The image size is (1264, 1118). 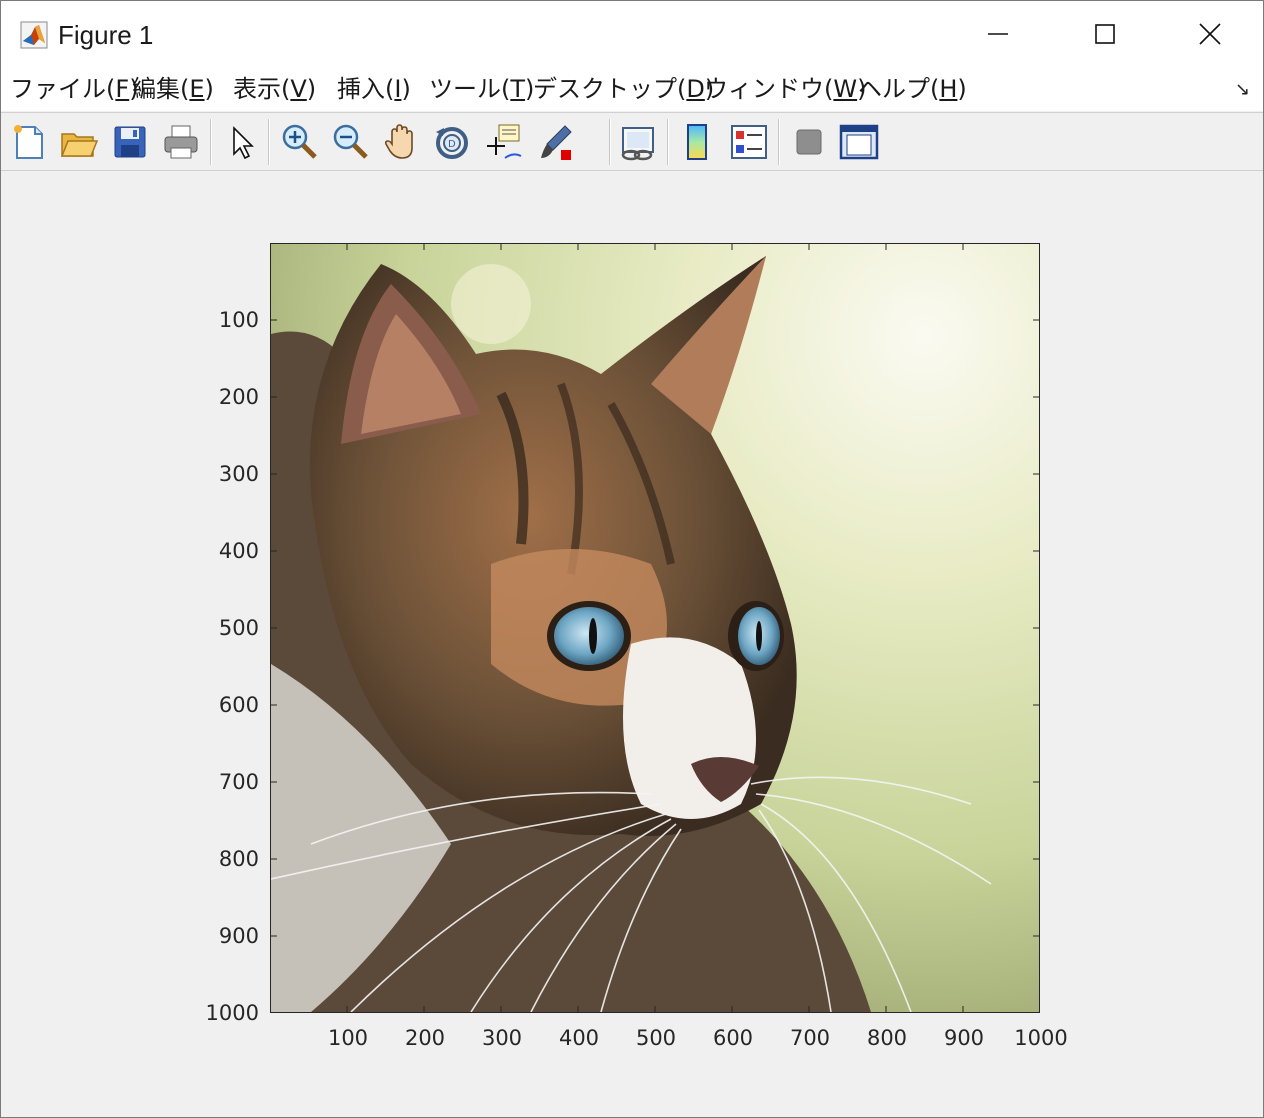 What do you see at coordinates (274, 89) in the screenshot?
I see `menu-view: 表示(V)` at bounding box center [274, 89].